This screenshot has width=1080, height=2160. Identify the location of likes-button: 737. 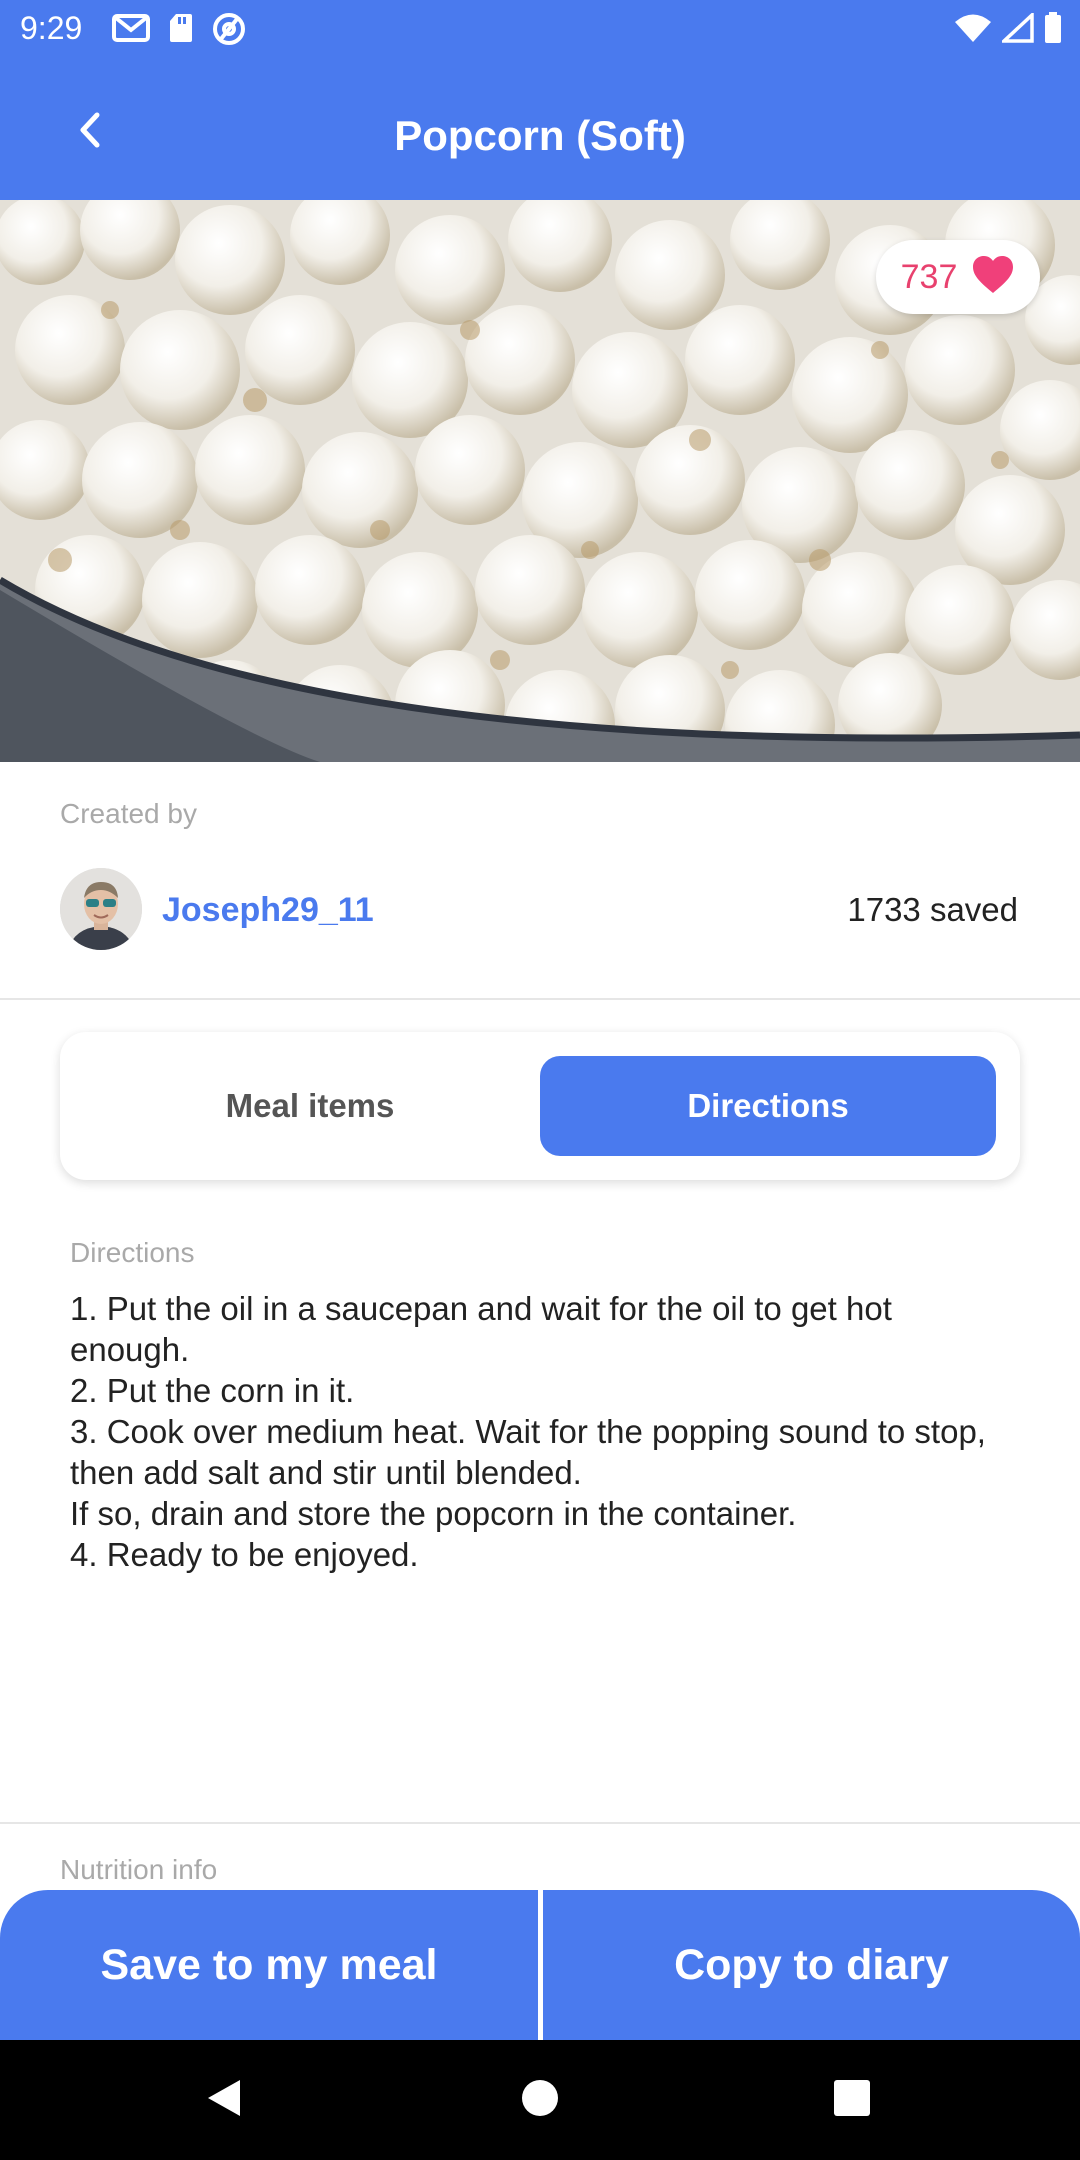
(958, 277).